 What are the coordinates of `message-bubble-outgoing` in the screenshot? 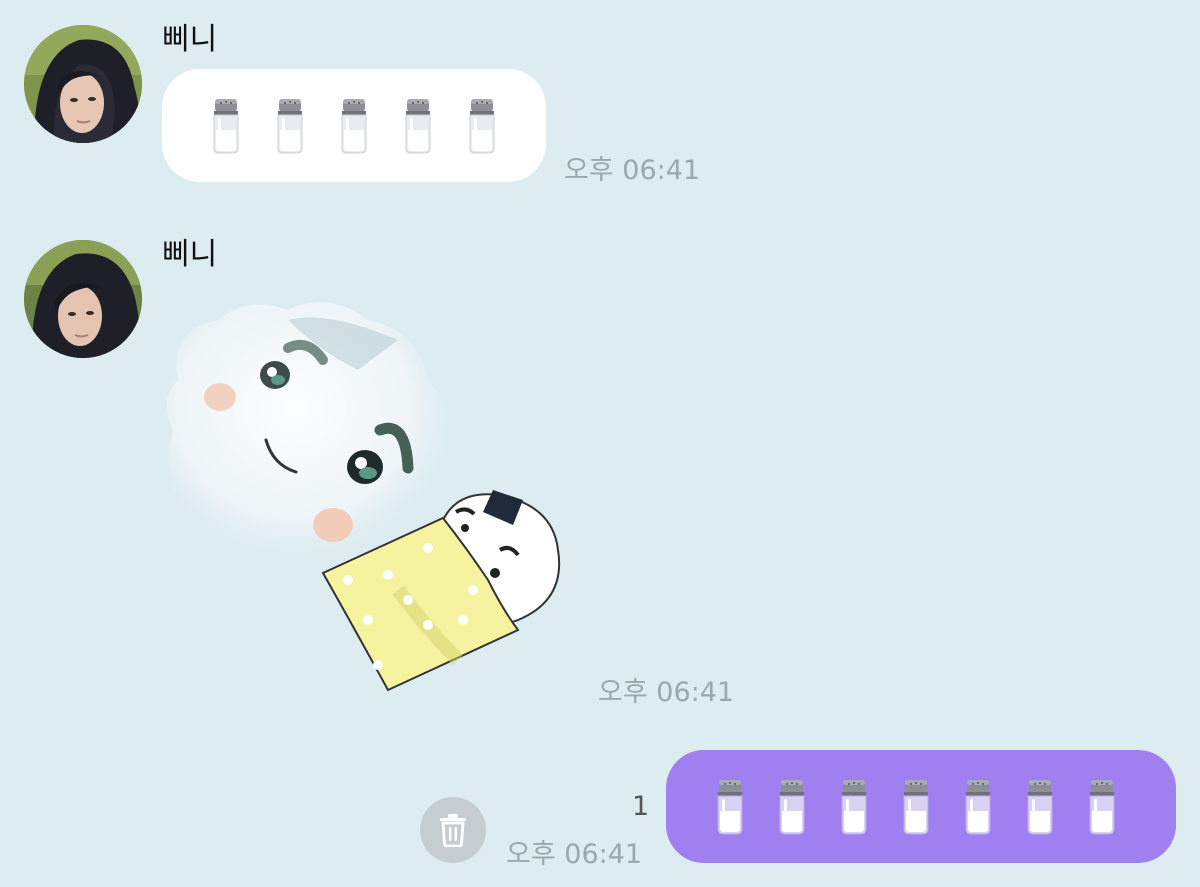 It's located at (921, 806).